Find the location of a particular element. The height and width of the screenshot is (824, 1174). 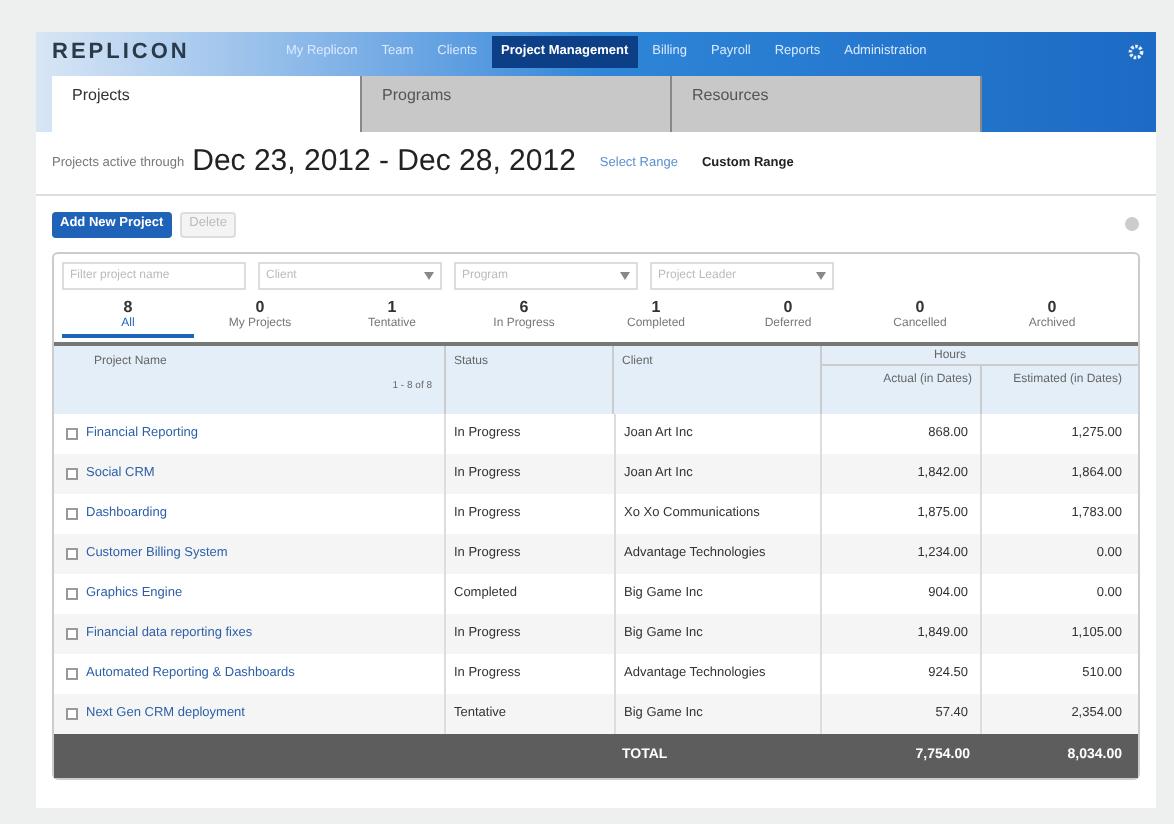

logo: REPLICON is located at coordinates (122, 52).